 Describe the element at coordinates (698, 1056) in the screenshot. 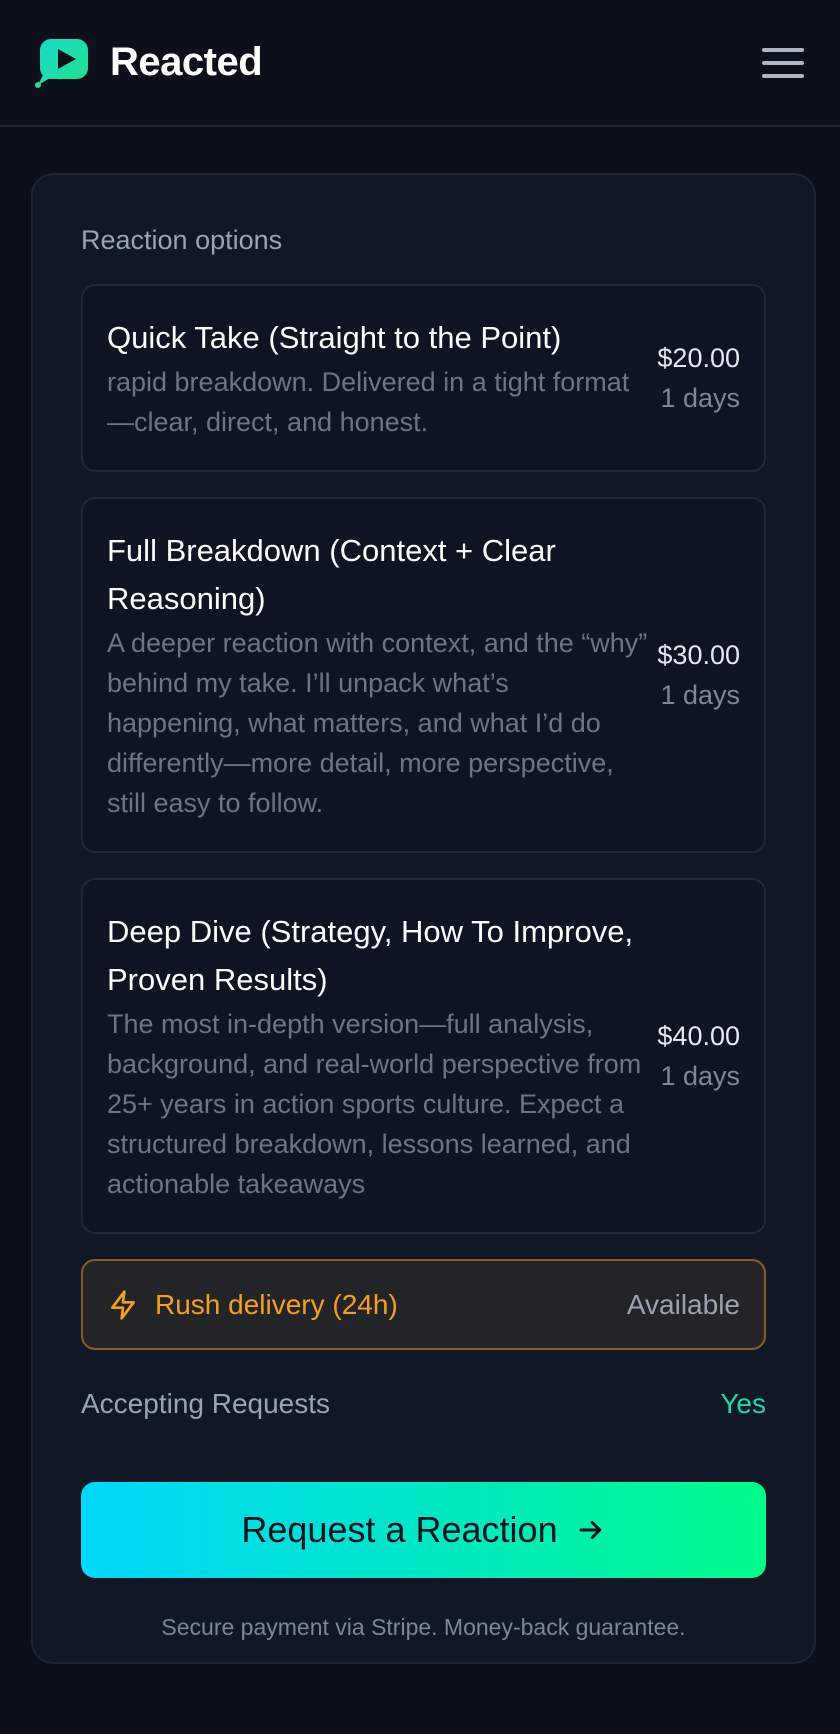

I see `option-meta: $40.00 1 days` at that location.